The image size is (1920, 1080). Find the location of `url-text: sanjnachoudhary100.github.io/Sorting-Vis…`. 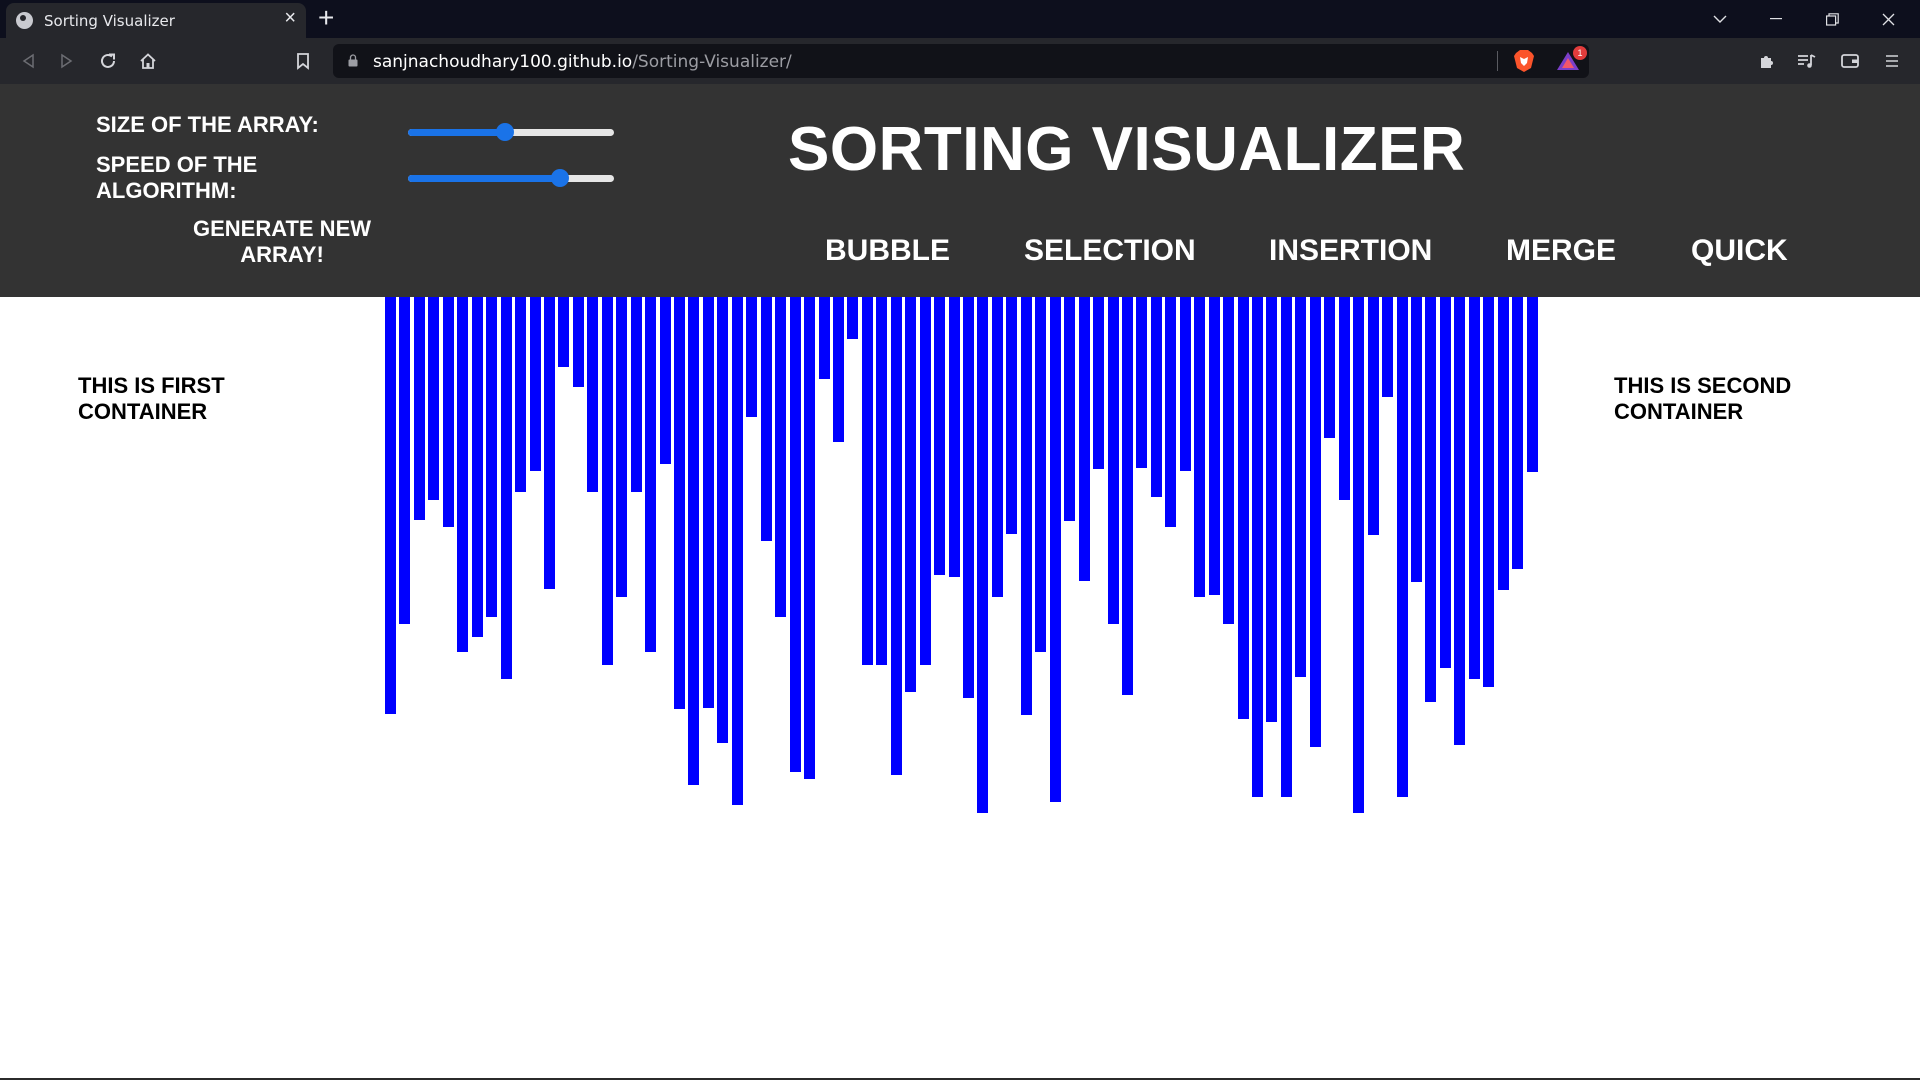

url-text: sanjnachoudhary100.github.io/Sorting-Vis… is located at coordinates (582, 62).